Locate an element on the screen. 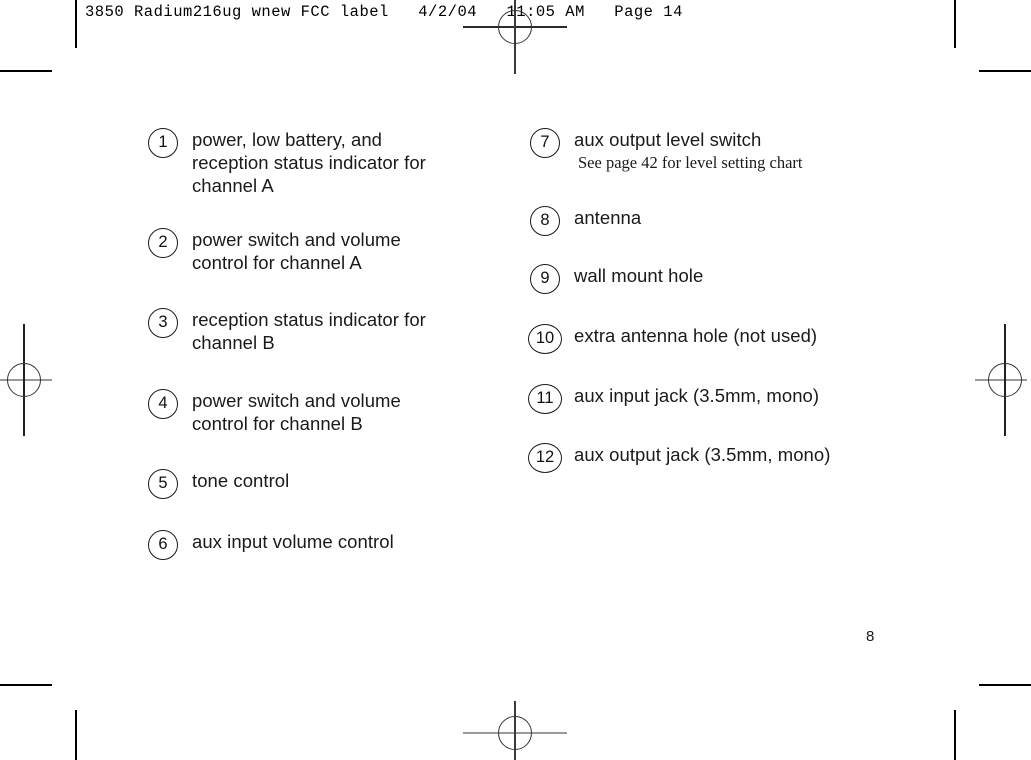 This screenshot has width=1031, height=760. callout-body: aux input jack (3.5mm, mono) is located at coordinates (700, 395).